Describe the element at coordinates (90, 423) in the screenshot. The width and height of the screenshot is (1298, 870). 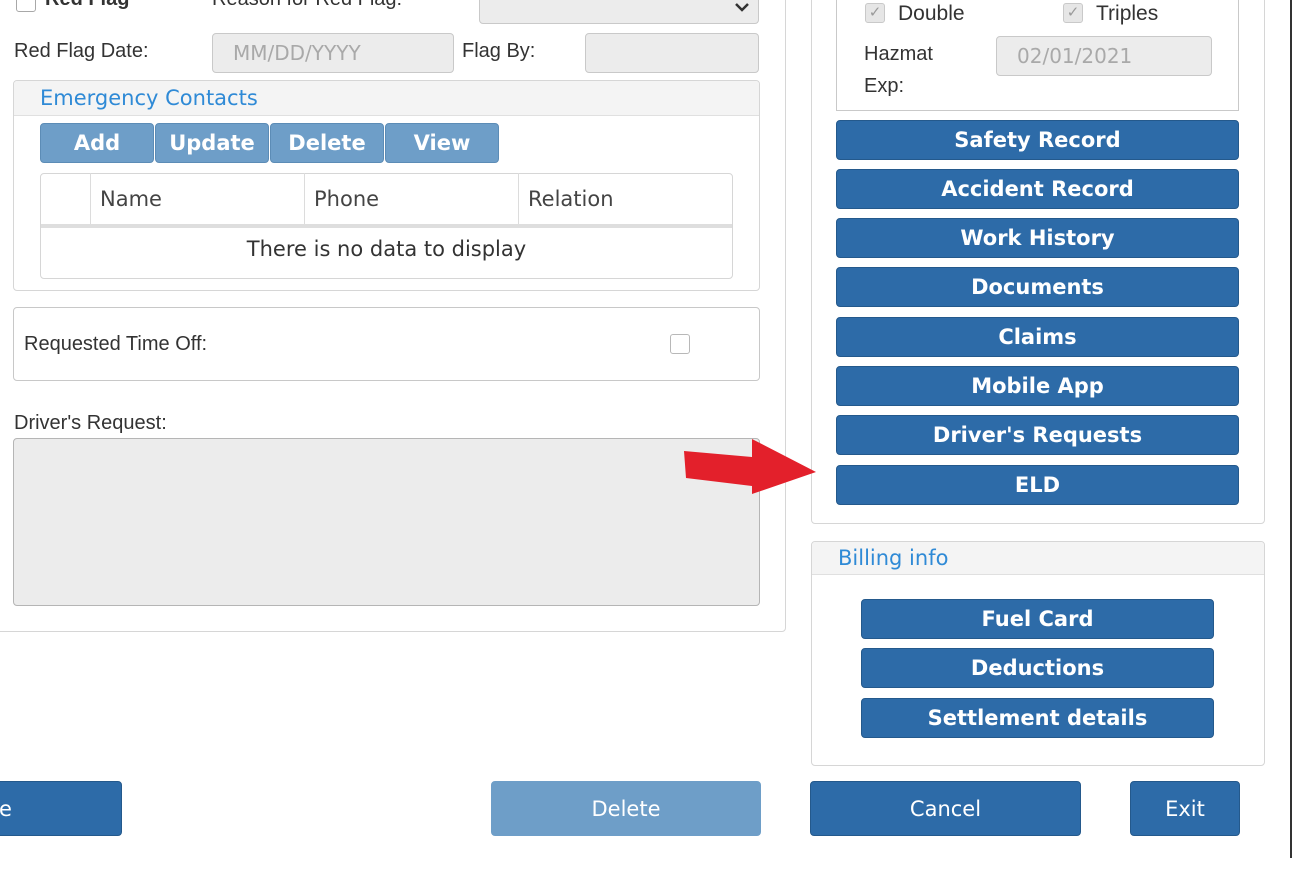
I see `drivers-request-label: Driver's Request:` at that location.